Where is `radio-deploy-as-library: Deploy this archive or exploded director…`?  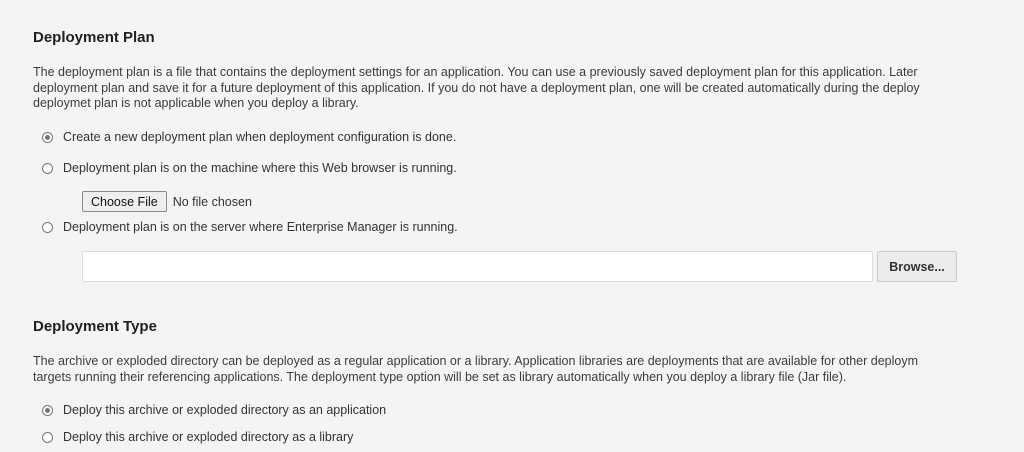 radio-deploy-as-library: Deploy this archive or exploded director… is located at coordinates (197, 437).